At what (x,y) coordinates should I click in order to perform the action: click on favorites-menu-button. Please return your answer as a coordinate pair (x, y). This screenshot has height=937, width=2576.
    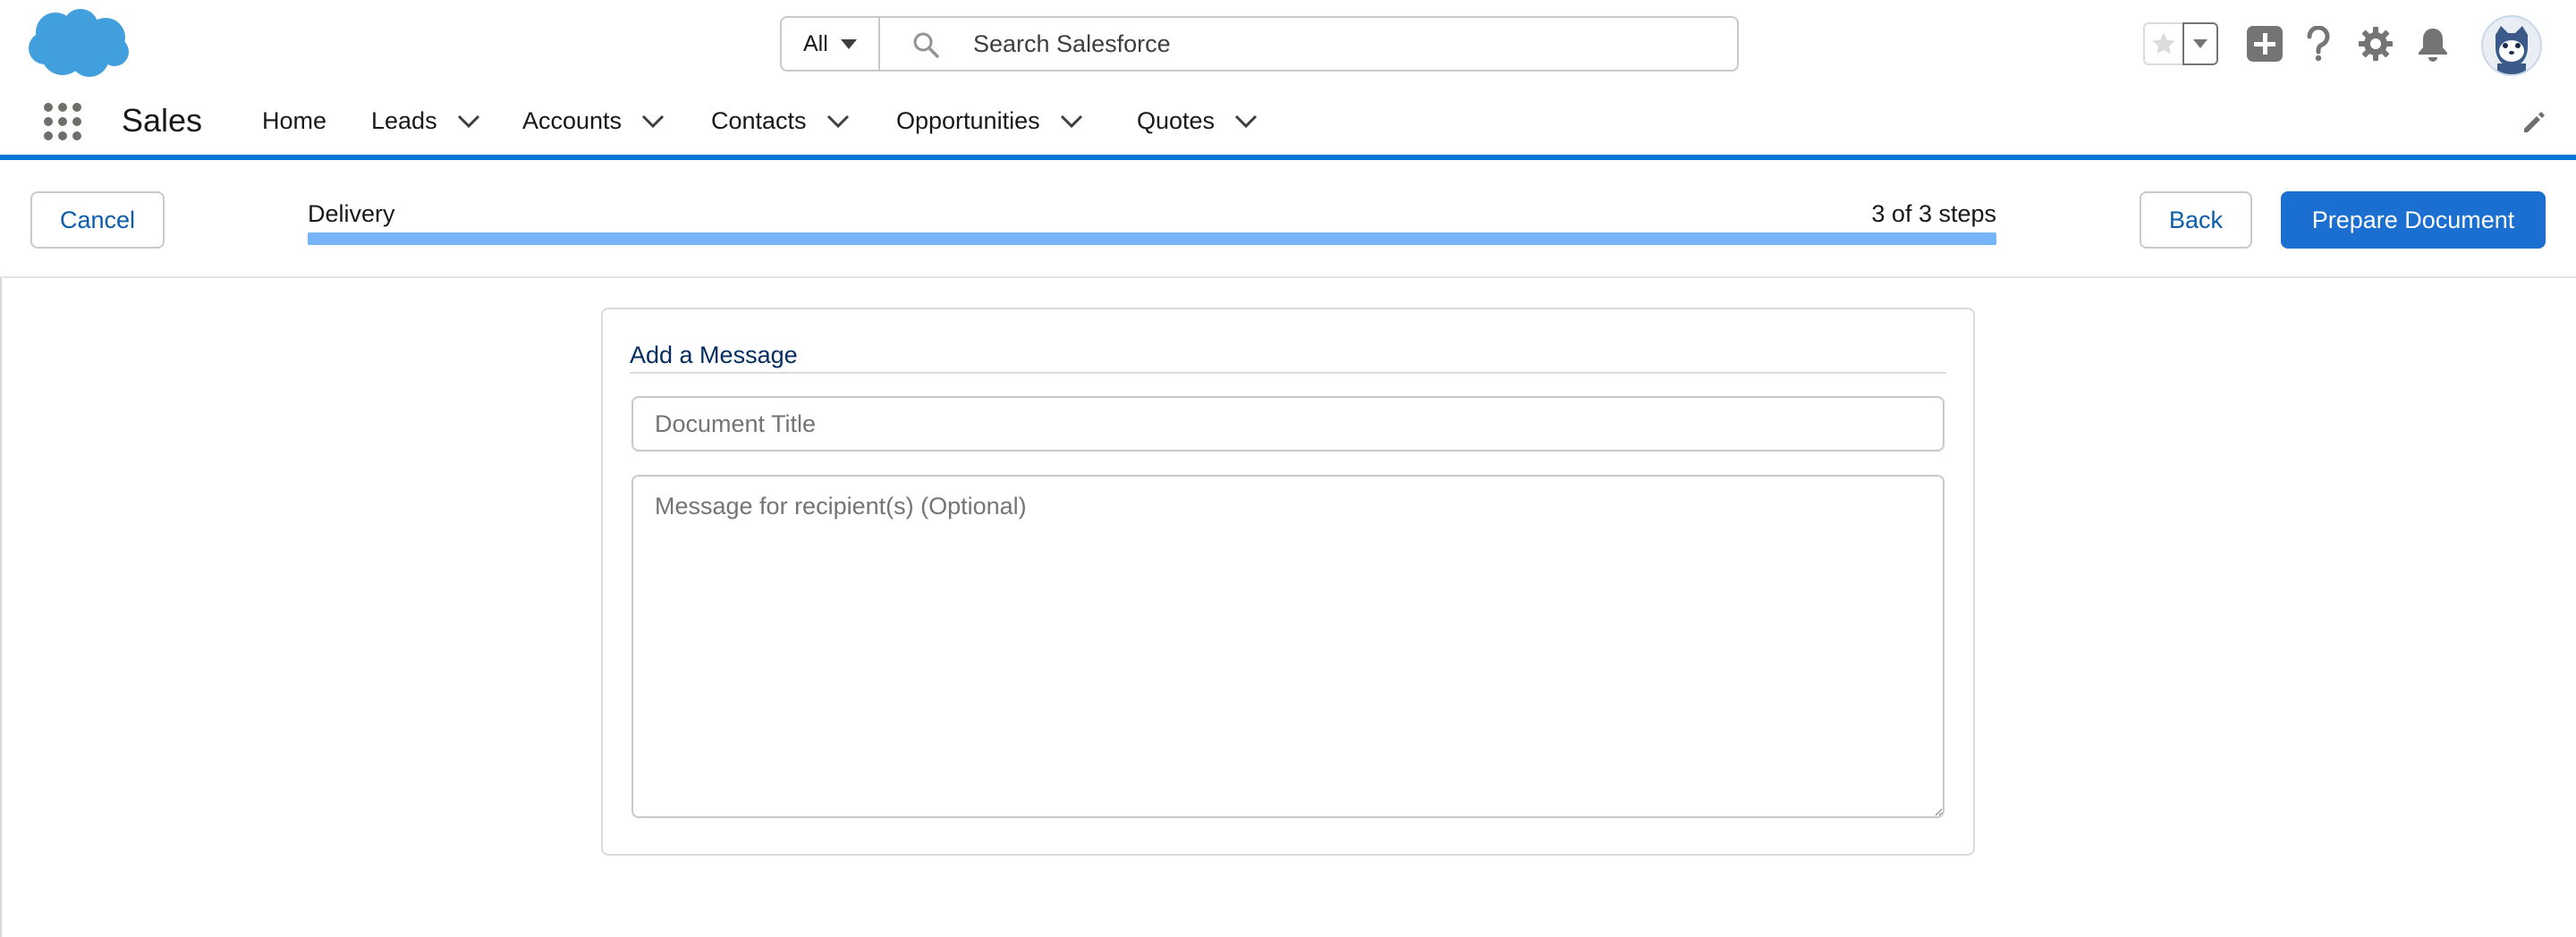
    Looking at the image, I should click on (2200, 43).